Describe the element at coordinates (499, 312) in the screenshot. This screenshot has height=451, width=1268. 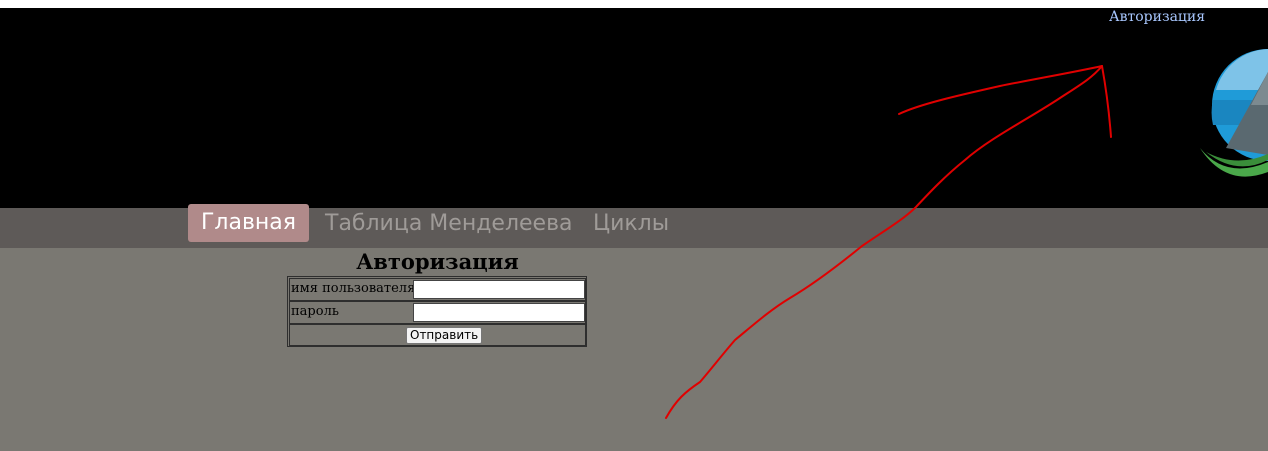
I see `password-input` at that location.